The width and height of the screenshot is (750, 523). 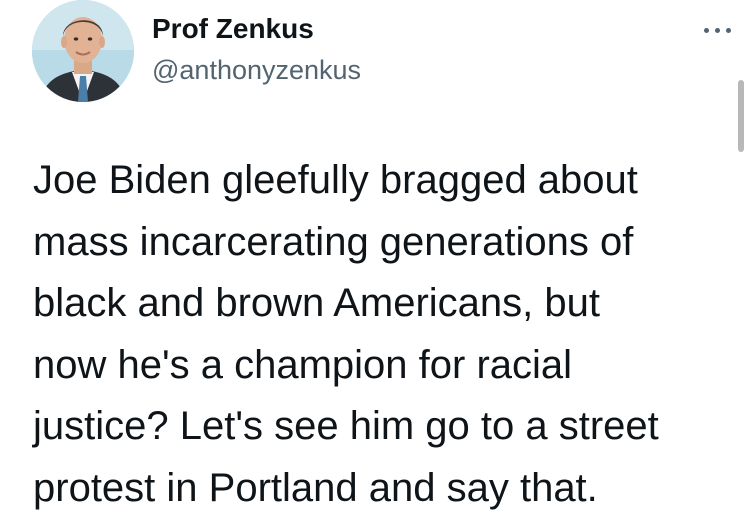 What do you see at coordinates (316, 303) in the screenshot?
I see `tweet-text-line: black and brown Americans, but` at bounding box center [316, 303].